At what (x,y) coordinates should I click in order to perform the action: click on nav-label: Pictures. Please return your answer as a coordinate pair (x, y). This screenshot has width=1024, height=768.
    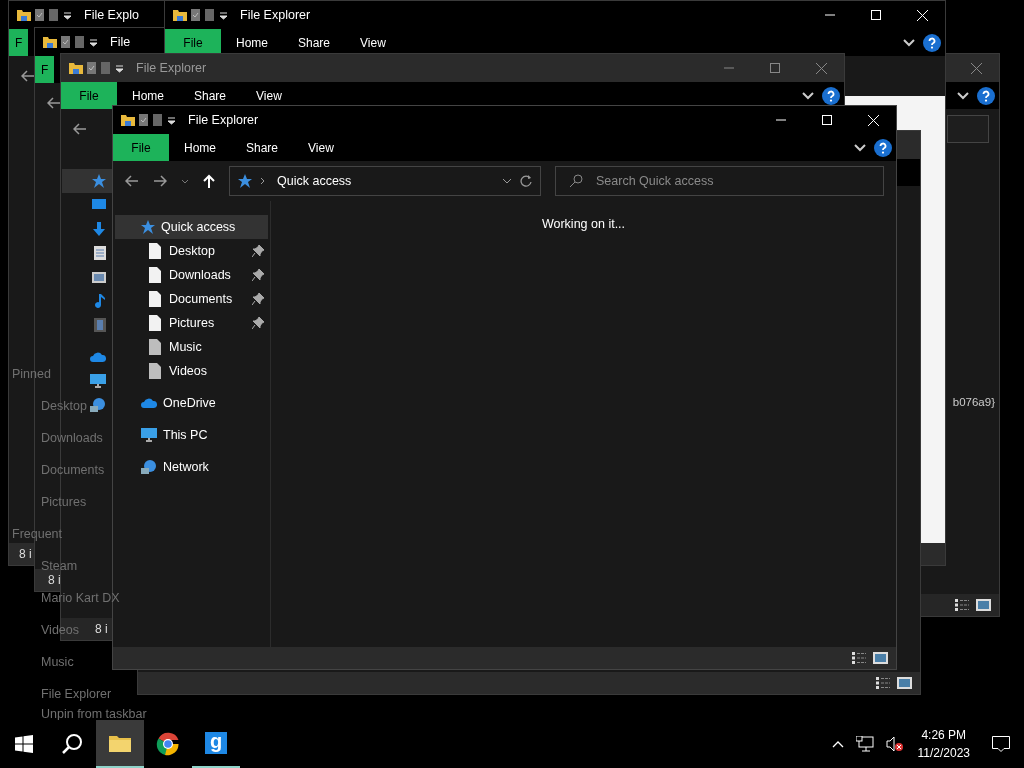
    Looking at the image, I should click on (192, 323).